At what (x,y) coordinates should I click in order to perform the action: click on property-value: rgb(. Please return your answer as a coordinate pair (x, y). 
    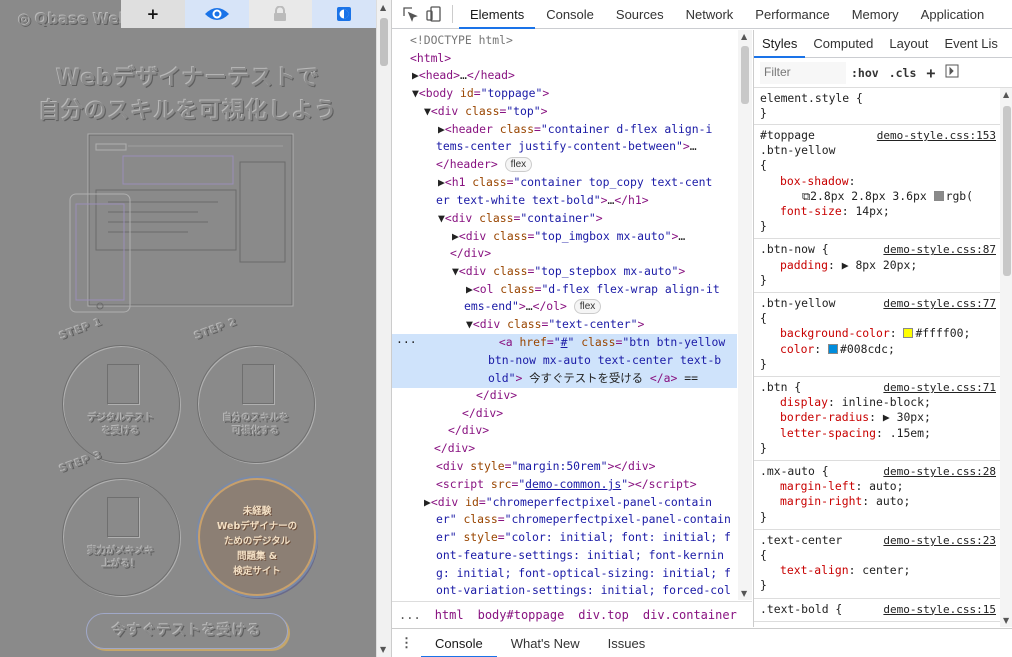
    Looking at the image, I should click on (959, 196).